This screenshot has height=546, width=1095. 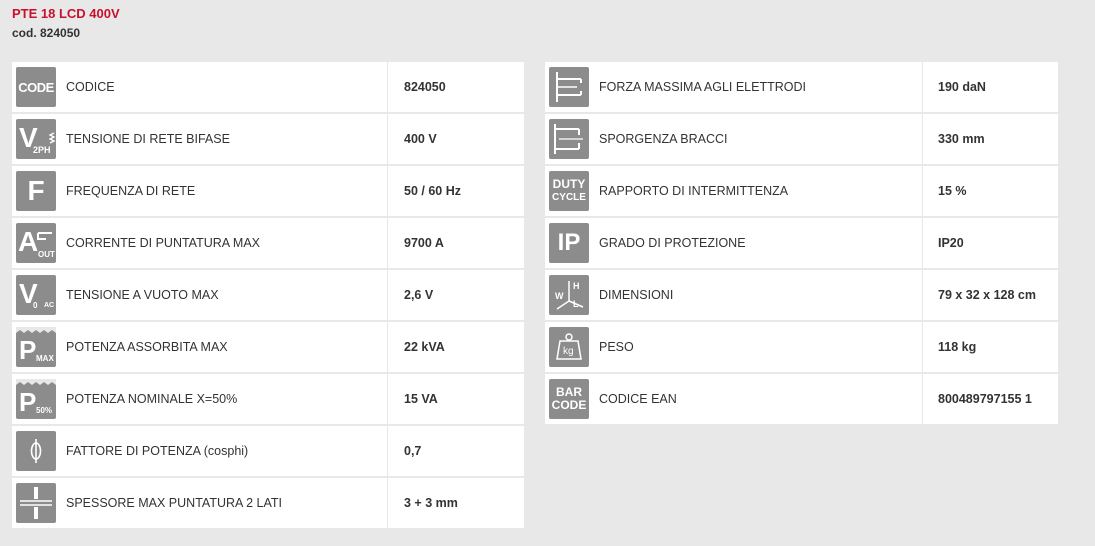 What do you see at coordinates (425, 87) in the screenshot?
I see `spec-value: 824050` at bounding box center [425, 87].